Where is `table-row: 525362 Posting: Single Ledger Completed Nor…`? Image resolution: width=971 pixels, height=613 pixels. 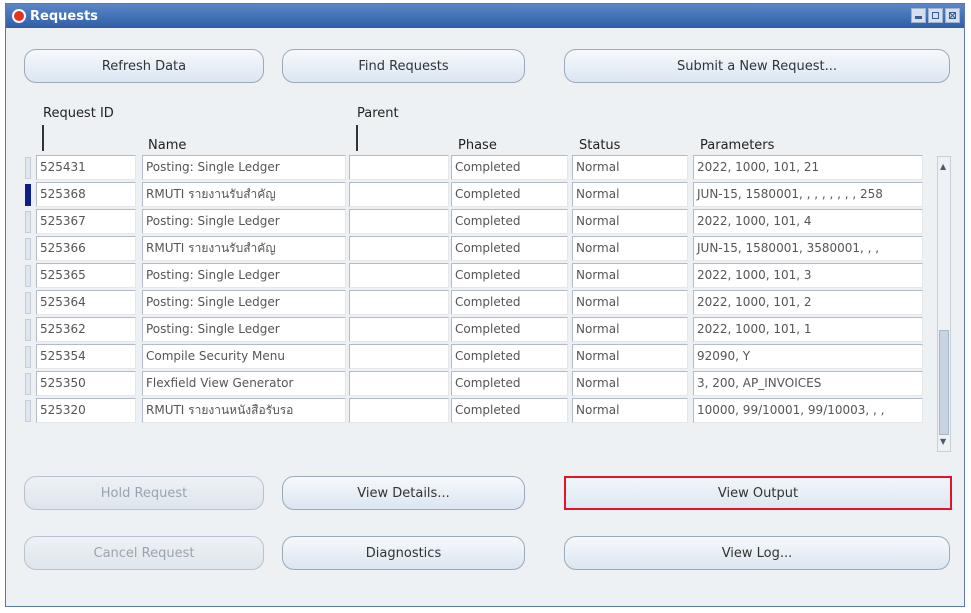
table-row: 525362 Posting: Single Ledger Completed Nor… is located at coordinates (480, 329).